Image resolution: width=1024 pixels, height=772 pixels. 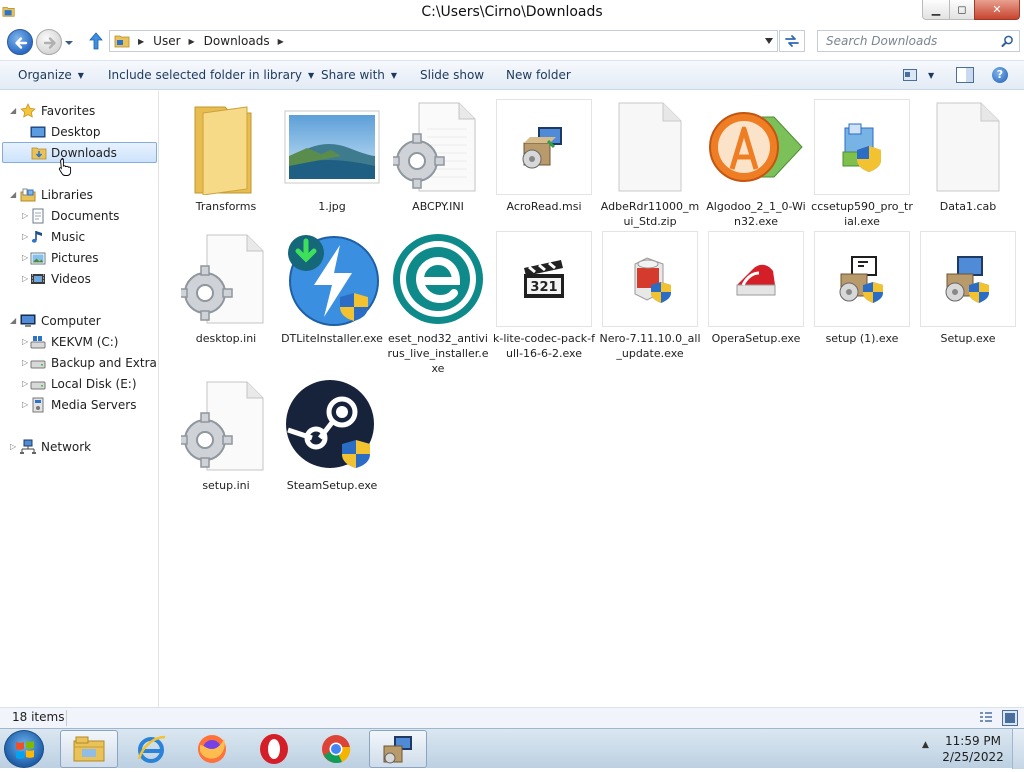 What do you see at coordinates (438, 165) in the screenshot?
I see `file-item: ABCPY.INI` at bounding box center [438, 165].